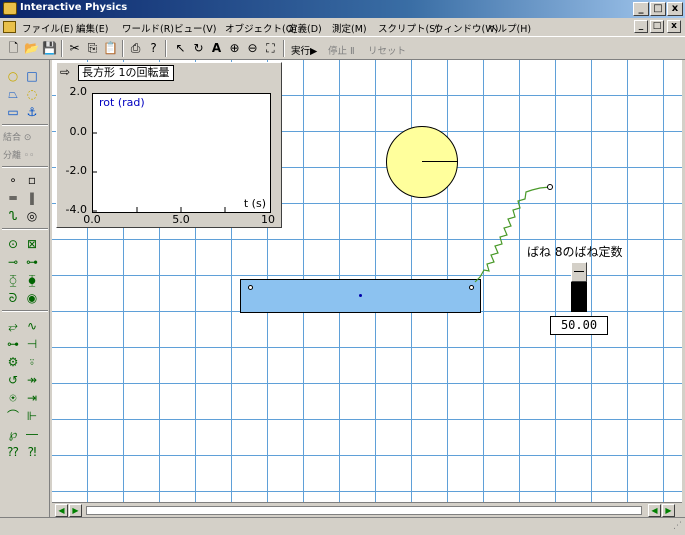 The height and width of the screenshot is (535, 685). What do you see at coordinates (13, 326) in the screenshot?
I see `rod-icon: ⥂` at bounding box center [13, 326].